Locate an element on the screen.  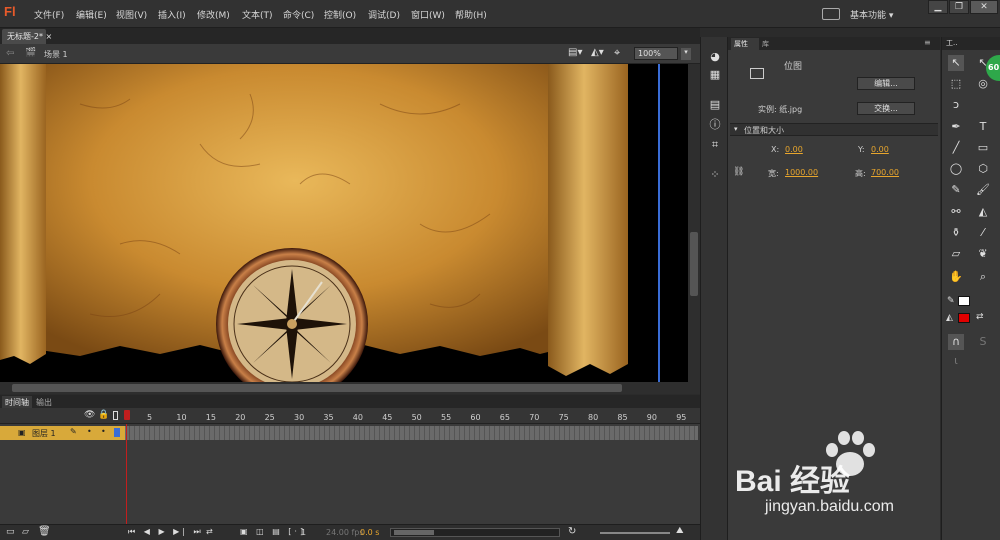
center-stage-icon: ⌖ is located at coordinates (617, 53).